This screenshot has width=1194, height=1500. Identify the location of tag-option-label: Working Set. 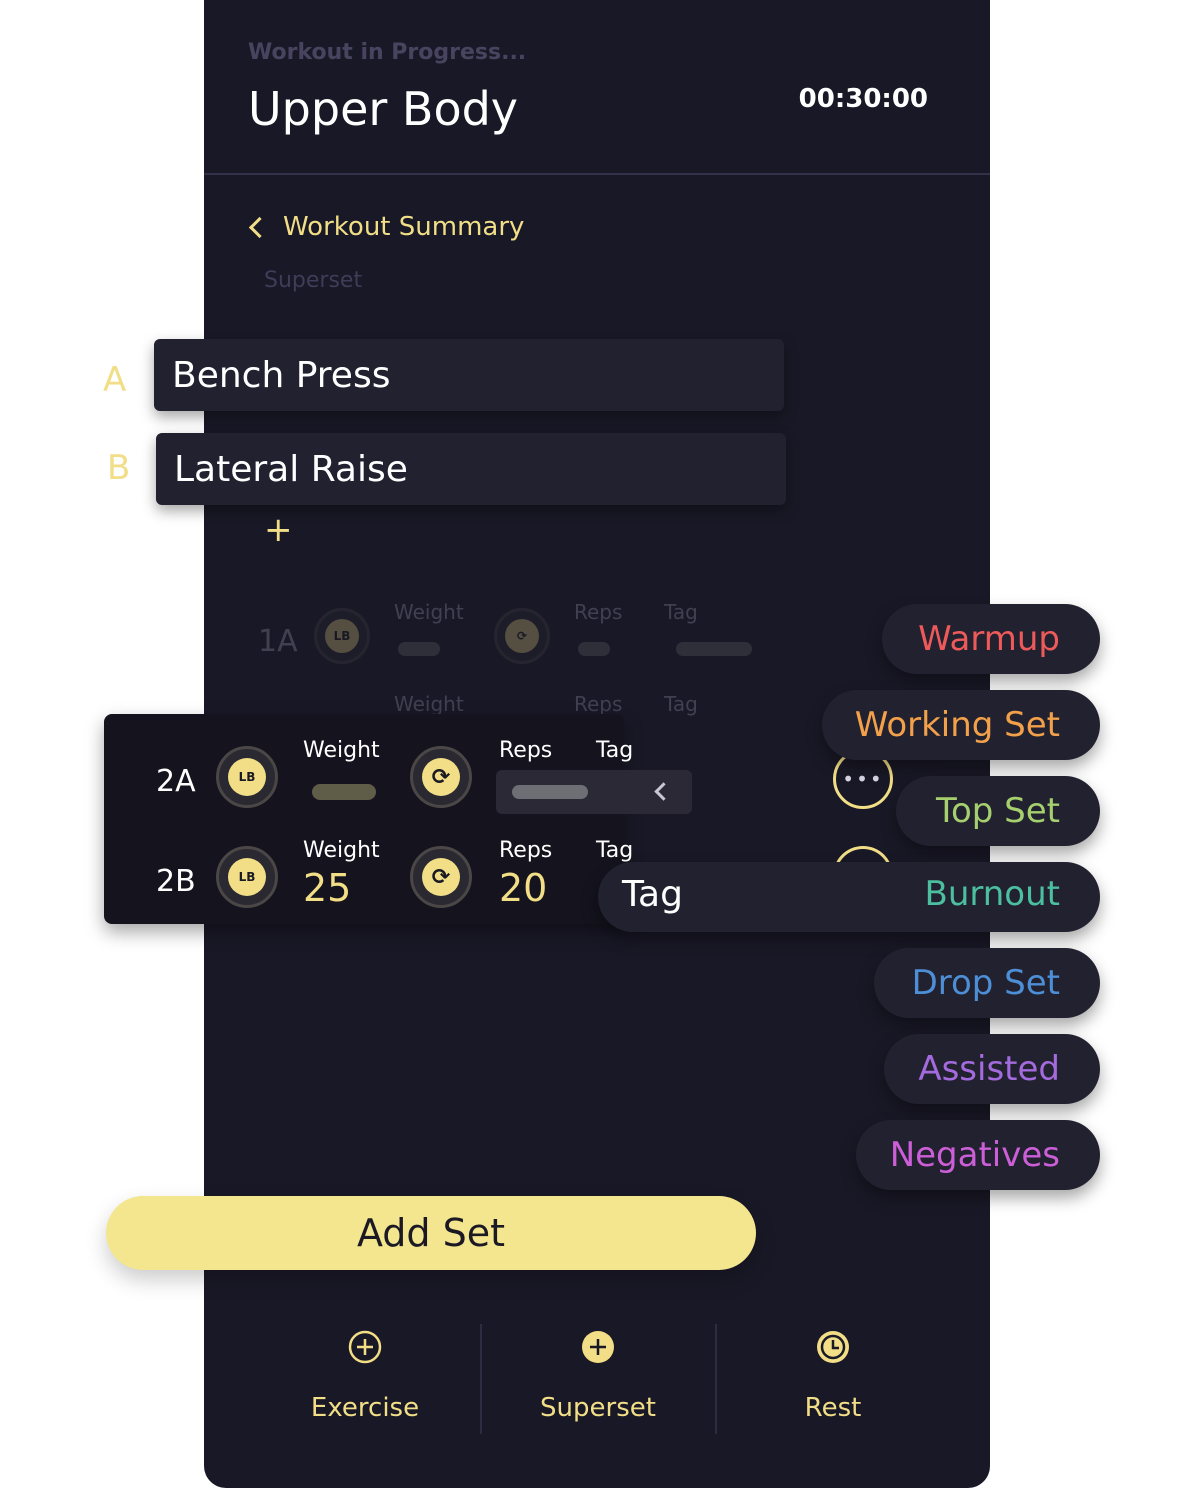
(957, 725).